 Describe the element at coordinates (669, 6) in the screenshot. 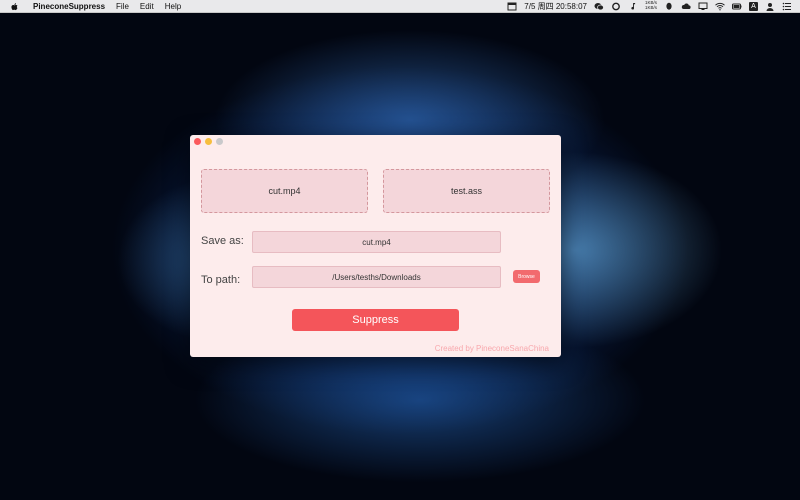

I see `qq-icon` at that location.